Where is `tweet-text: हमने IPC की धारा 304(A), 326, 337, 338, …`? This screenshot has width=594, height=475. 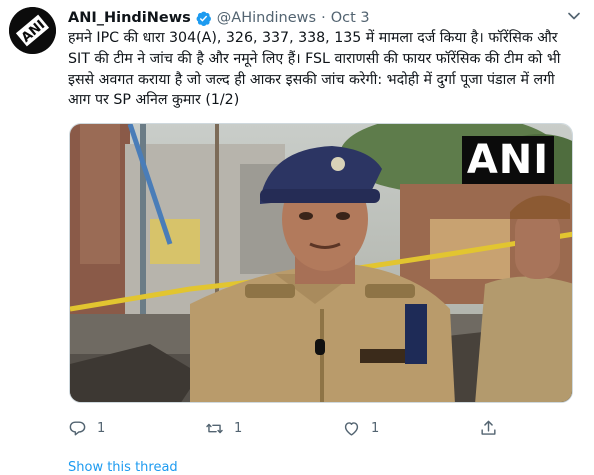 tweet-text: हमने IPC की धारा 304(A), 326, 337, 338, … is located at coordinates (314, 69).